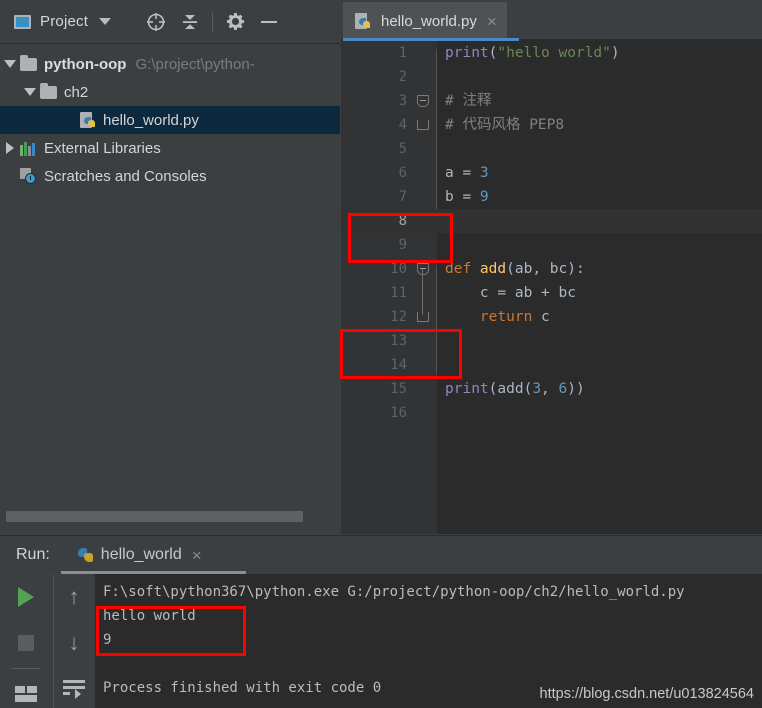 The width and height of the screenshot is (762, 708). I want to click on code-line-2: 2, so click(551, 77).